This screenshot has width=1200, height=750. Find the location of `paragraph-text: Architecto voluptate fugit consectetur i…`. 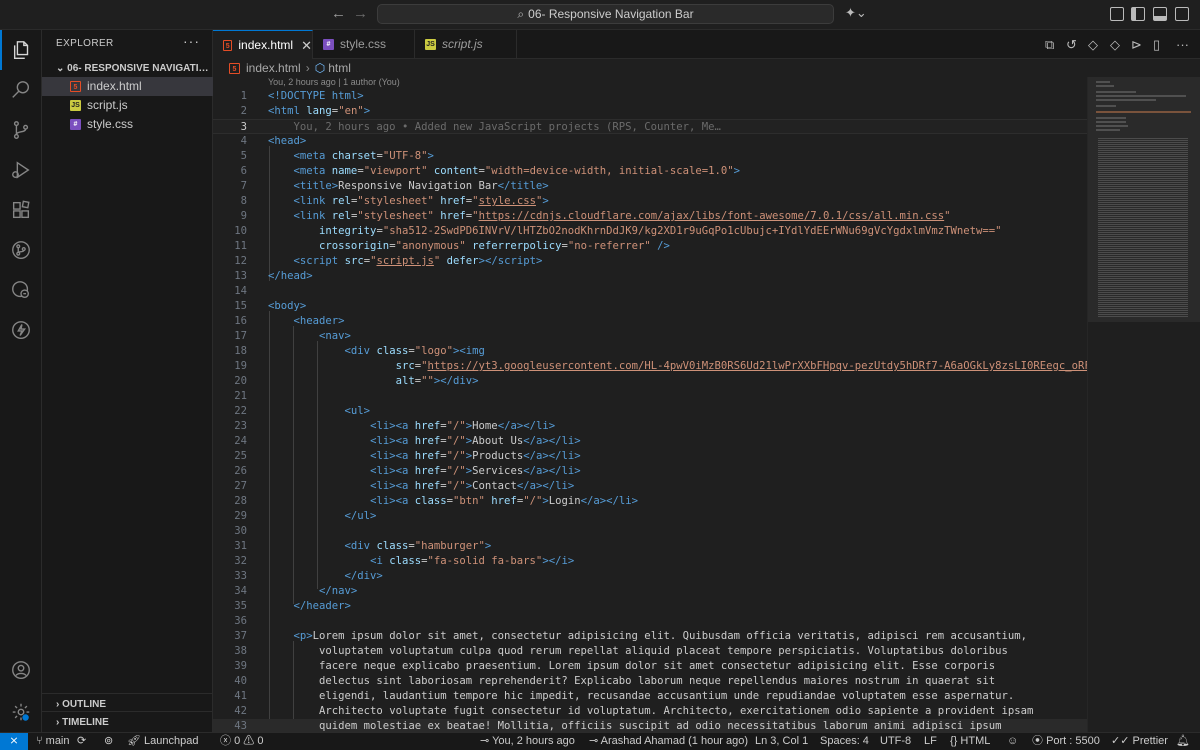

paragraph-text: Architecto voluptate fugit consectetur i… is located at coordinates (676, 711).